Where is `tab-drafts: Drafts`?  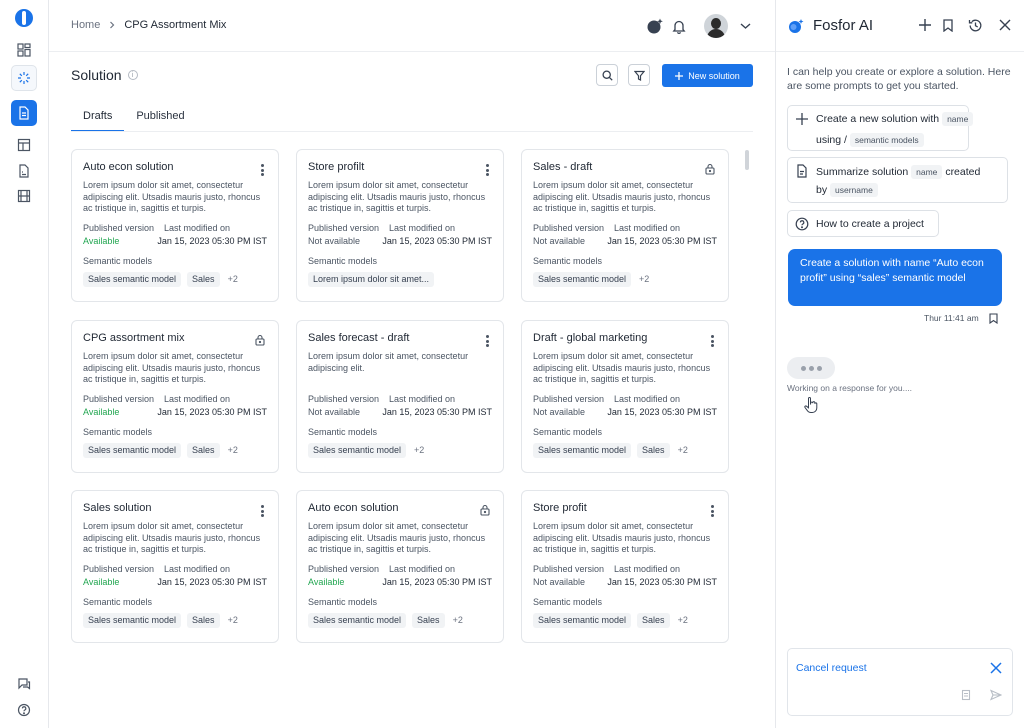
tab-drafts: Drafts is located at coordinates (98, 119).